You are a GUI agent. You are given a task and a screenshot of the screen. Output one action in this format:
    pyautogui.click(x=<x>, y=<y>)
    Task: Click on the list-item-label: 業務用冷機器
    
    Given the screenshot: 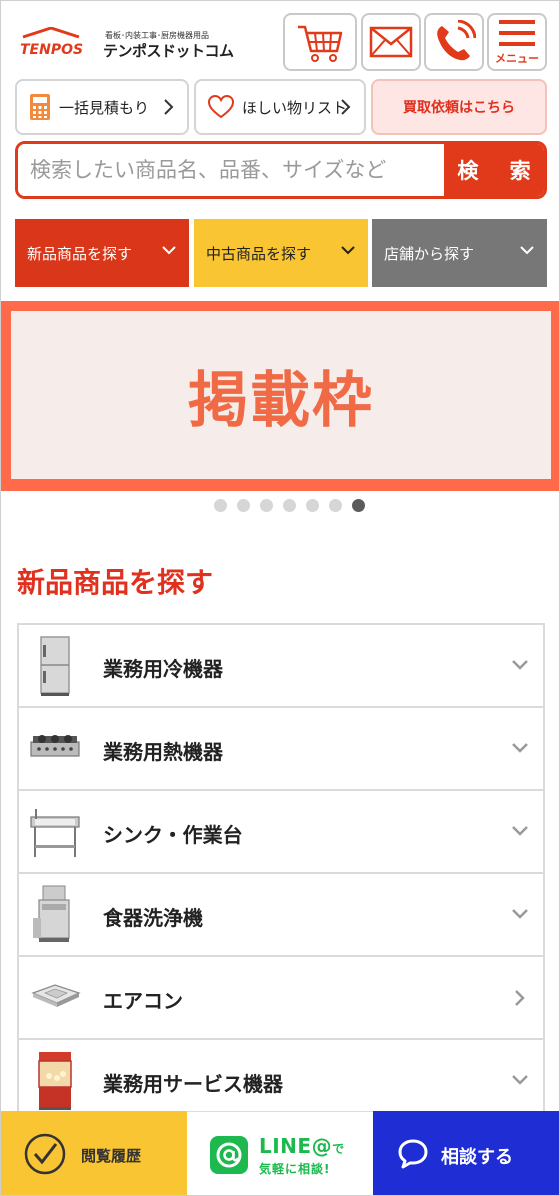 What is the action you would take?
    pyautogui.click(x=163, y=669)
    